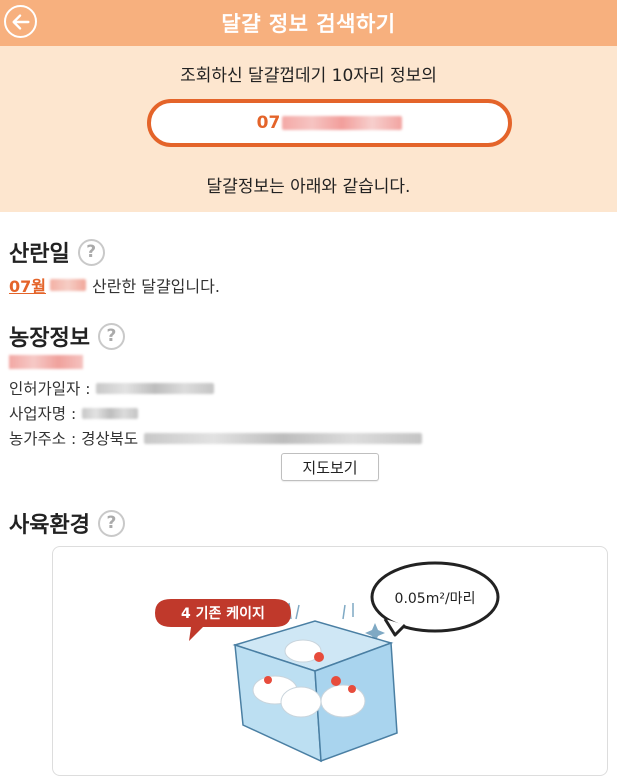 The height and width of the screenshot is (776, 617). What do you see at coordinates (74, 439) in the screenshot?
I see `farm-address-label: 농가주소 : 경상북도` at bounding box center [74, 439].